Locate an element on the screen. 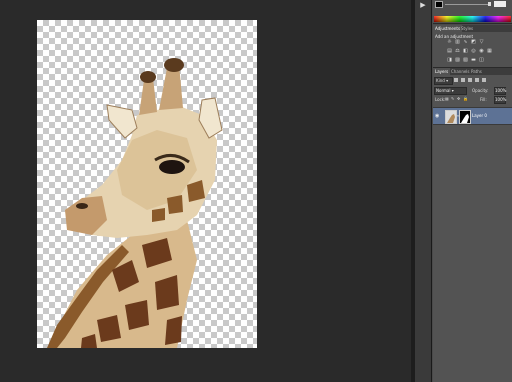 The image size is (512, 382). curves-icon: ∿ is located at coordinates (465, 42).